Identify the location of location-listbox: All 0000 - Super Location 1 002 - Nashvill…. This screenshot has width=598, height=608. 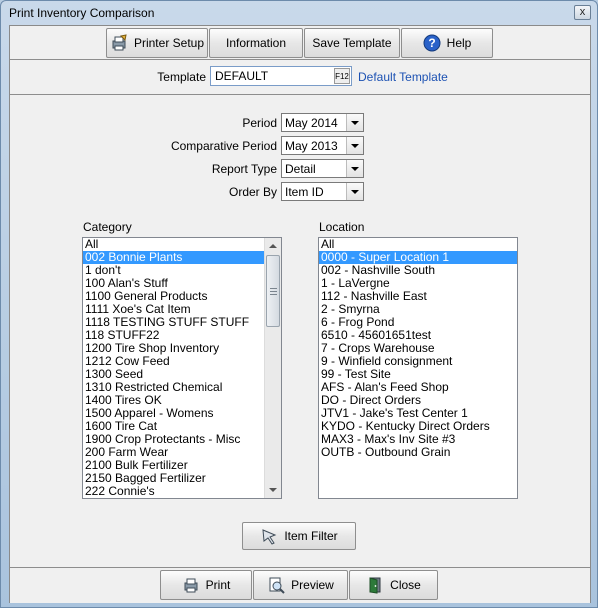
(418, 368).